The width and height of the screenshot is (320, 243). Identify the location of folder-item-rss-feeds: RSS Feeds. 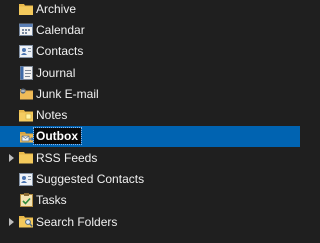
(150, 157).